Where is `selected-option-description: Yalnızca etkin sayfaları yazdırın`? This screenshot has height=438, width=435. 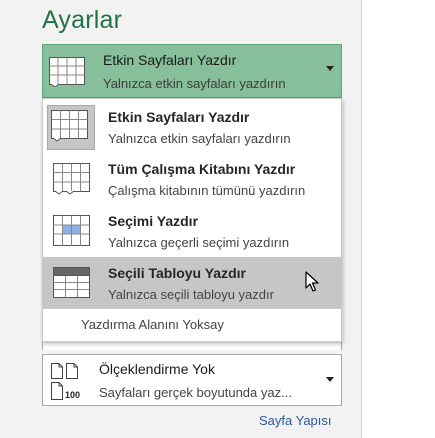
selected-option-description: Yalnızca etkin sayfaları yazdırın is located at coordinates (194, 83).